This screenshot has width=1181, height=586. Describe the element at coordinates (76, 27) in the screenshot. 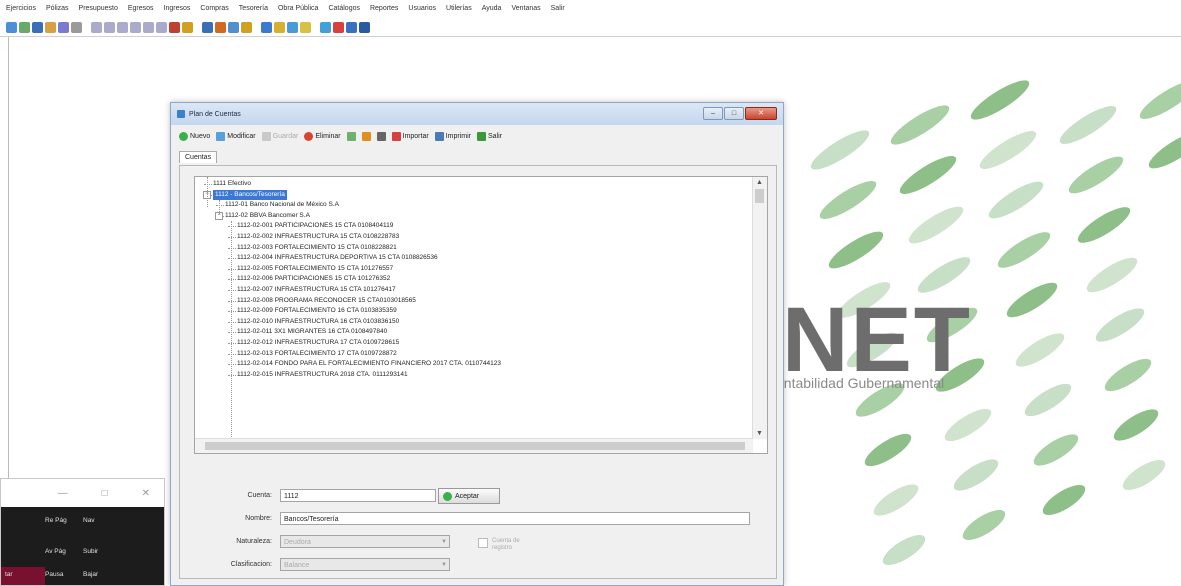

I see `cut-icon` at that location.